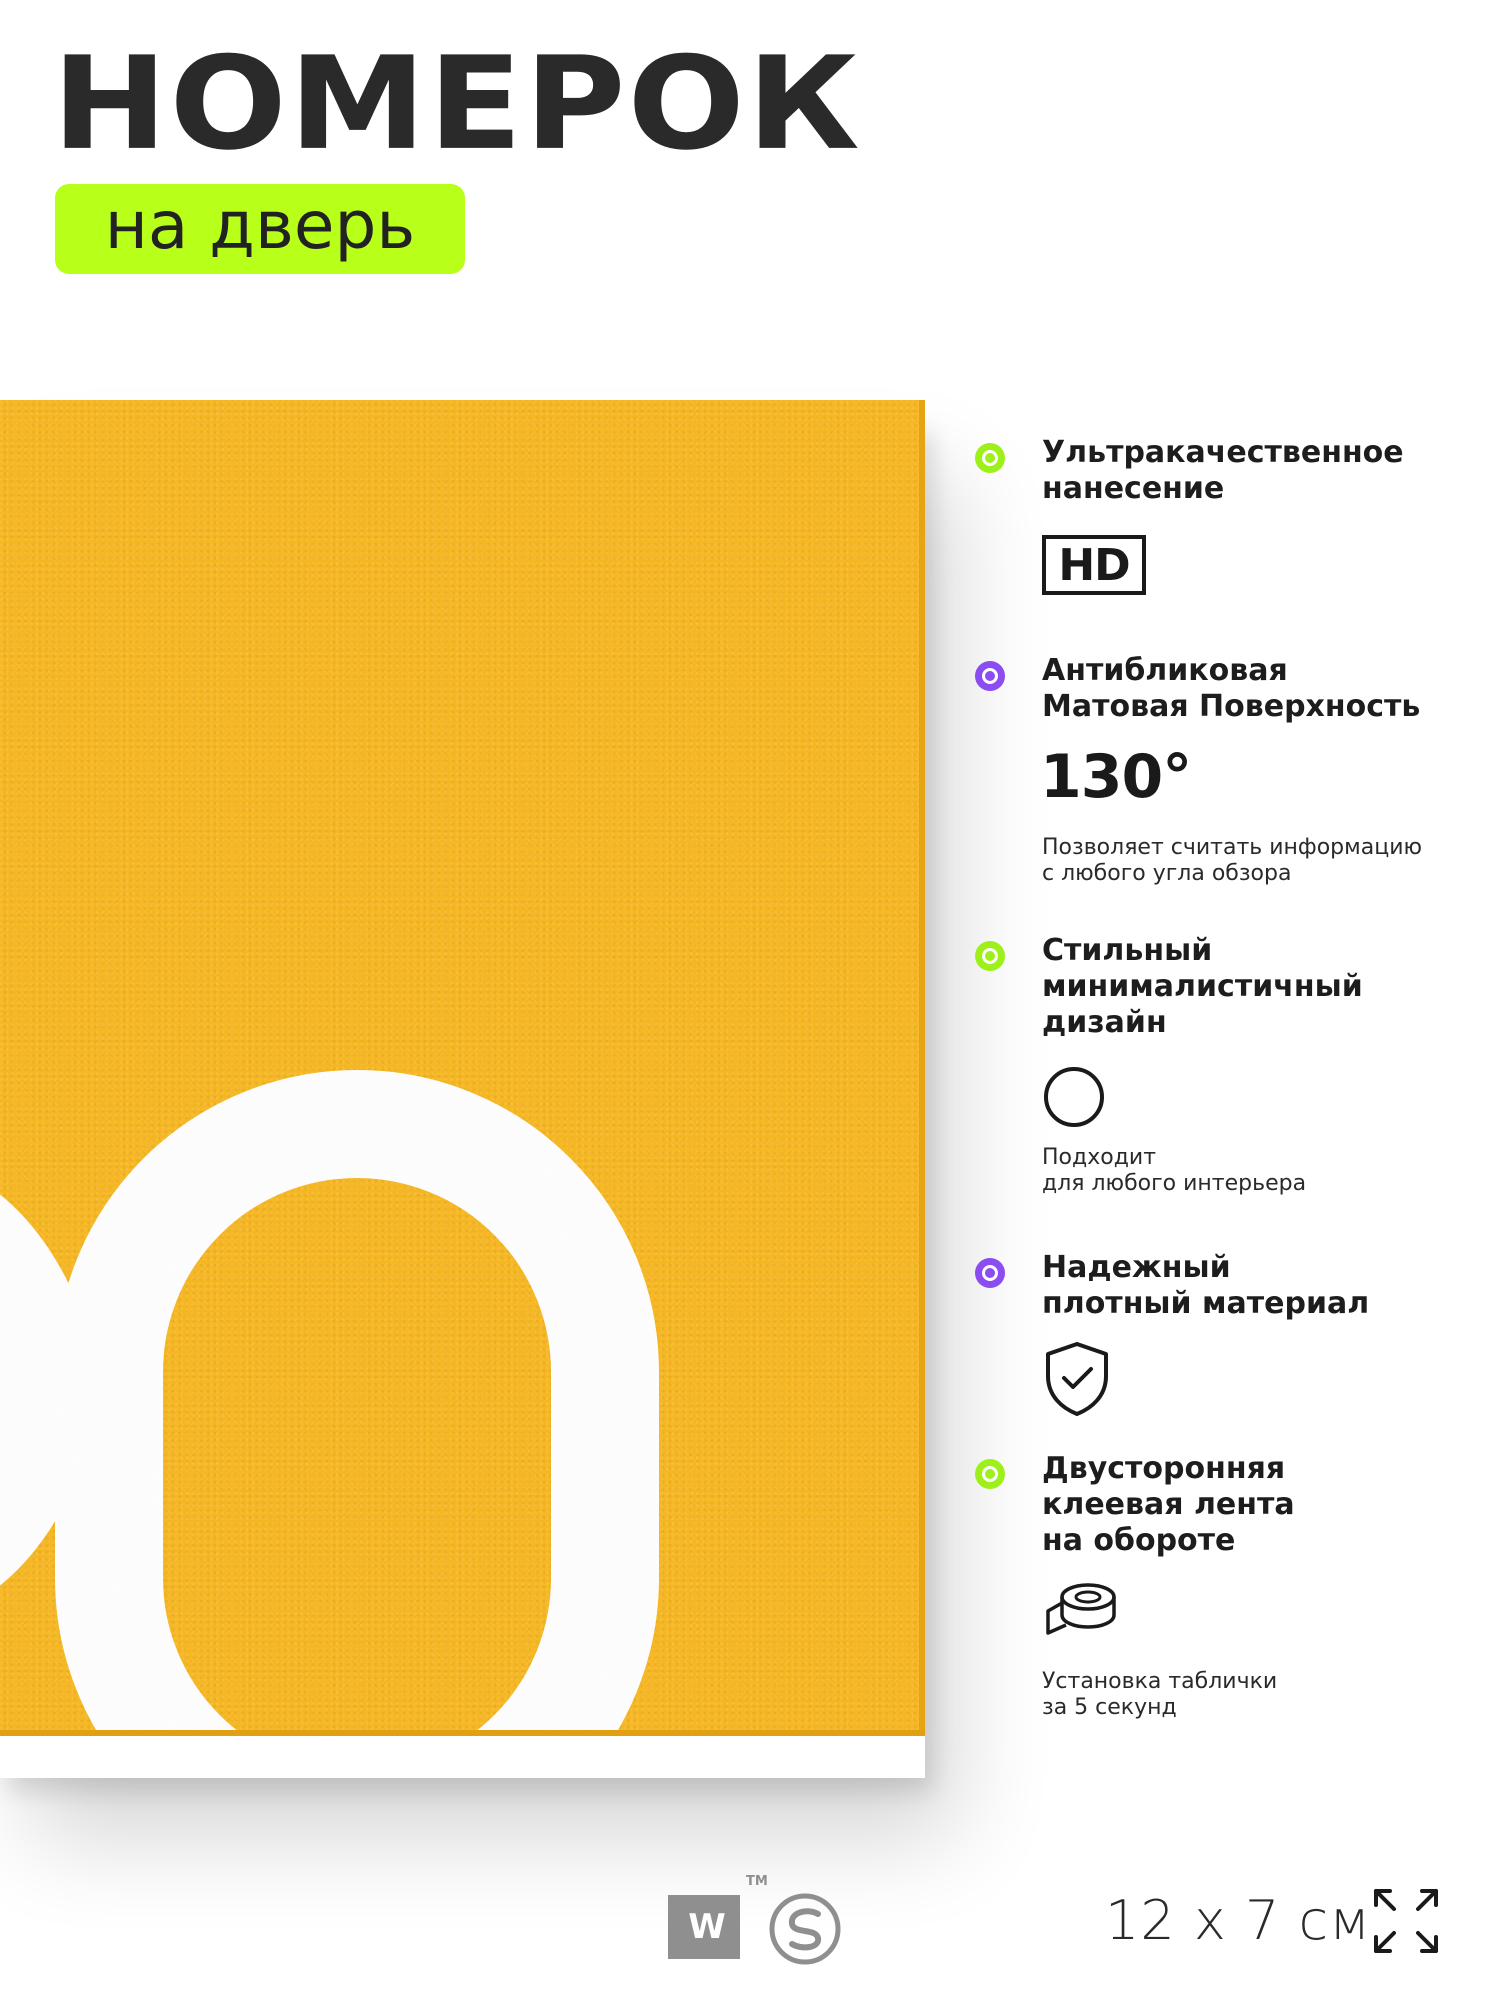 This screenshot has height=2000, width=1500. What do you see at coordinates (1206, 1285) in the screenshot?
I see `feature-title: Надежный плотный материал` at bounding box center [1206, 1285].